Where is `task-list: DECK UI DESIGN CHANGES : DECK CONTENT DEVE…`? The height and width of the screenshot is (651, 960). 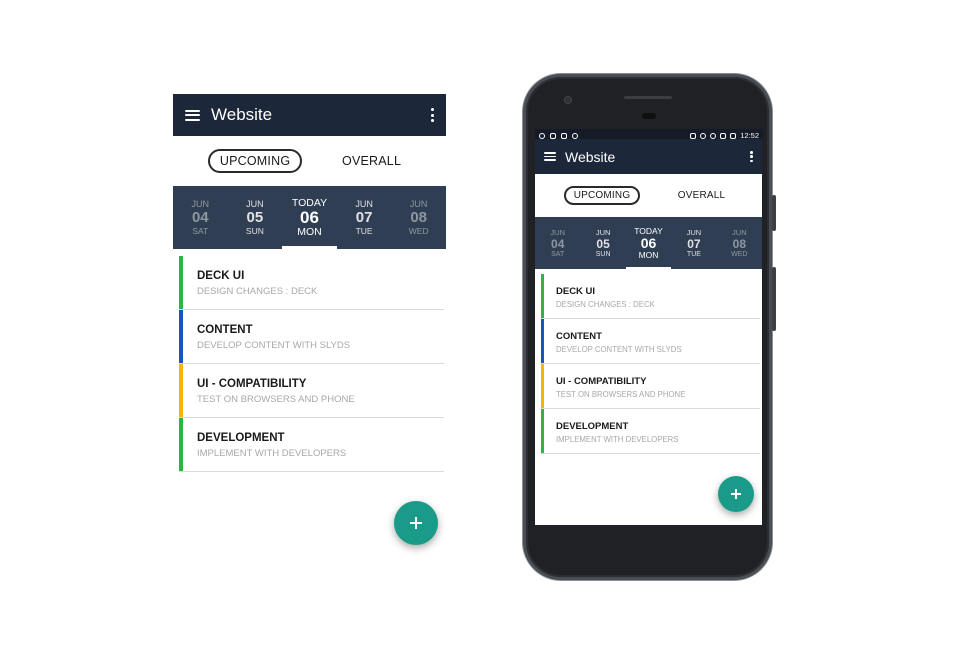
task-list: DECK UI DESIGN CHANGES : DECK CONTENT DEVE… is located at coordinates (648, 364).